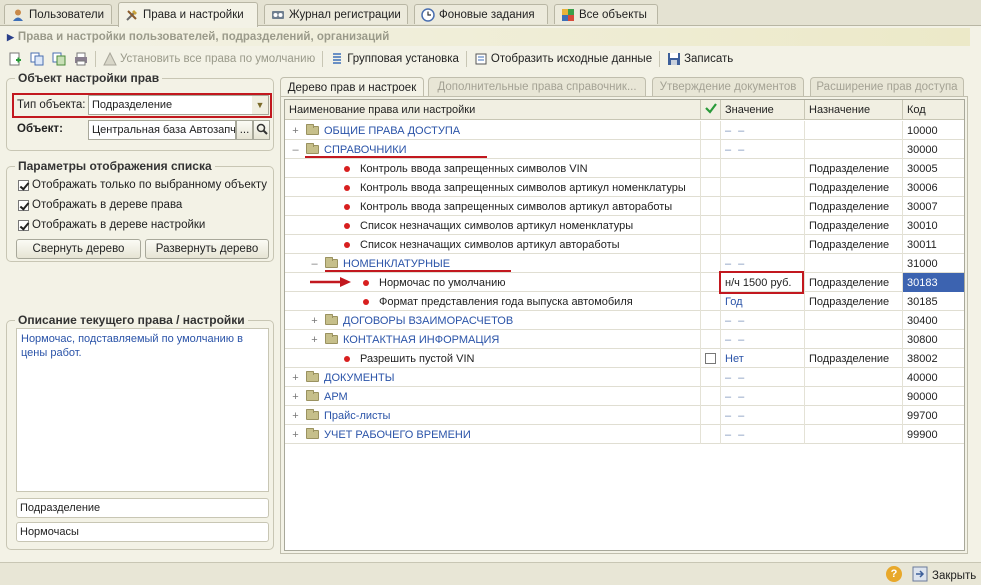  I want to click on code-cell: 30005, so click(933, 168).